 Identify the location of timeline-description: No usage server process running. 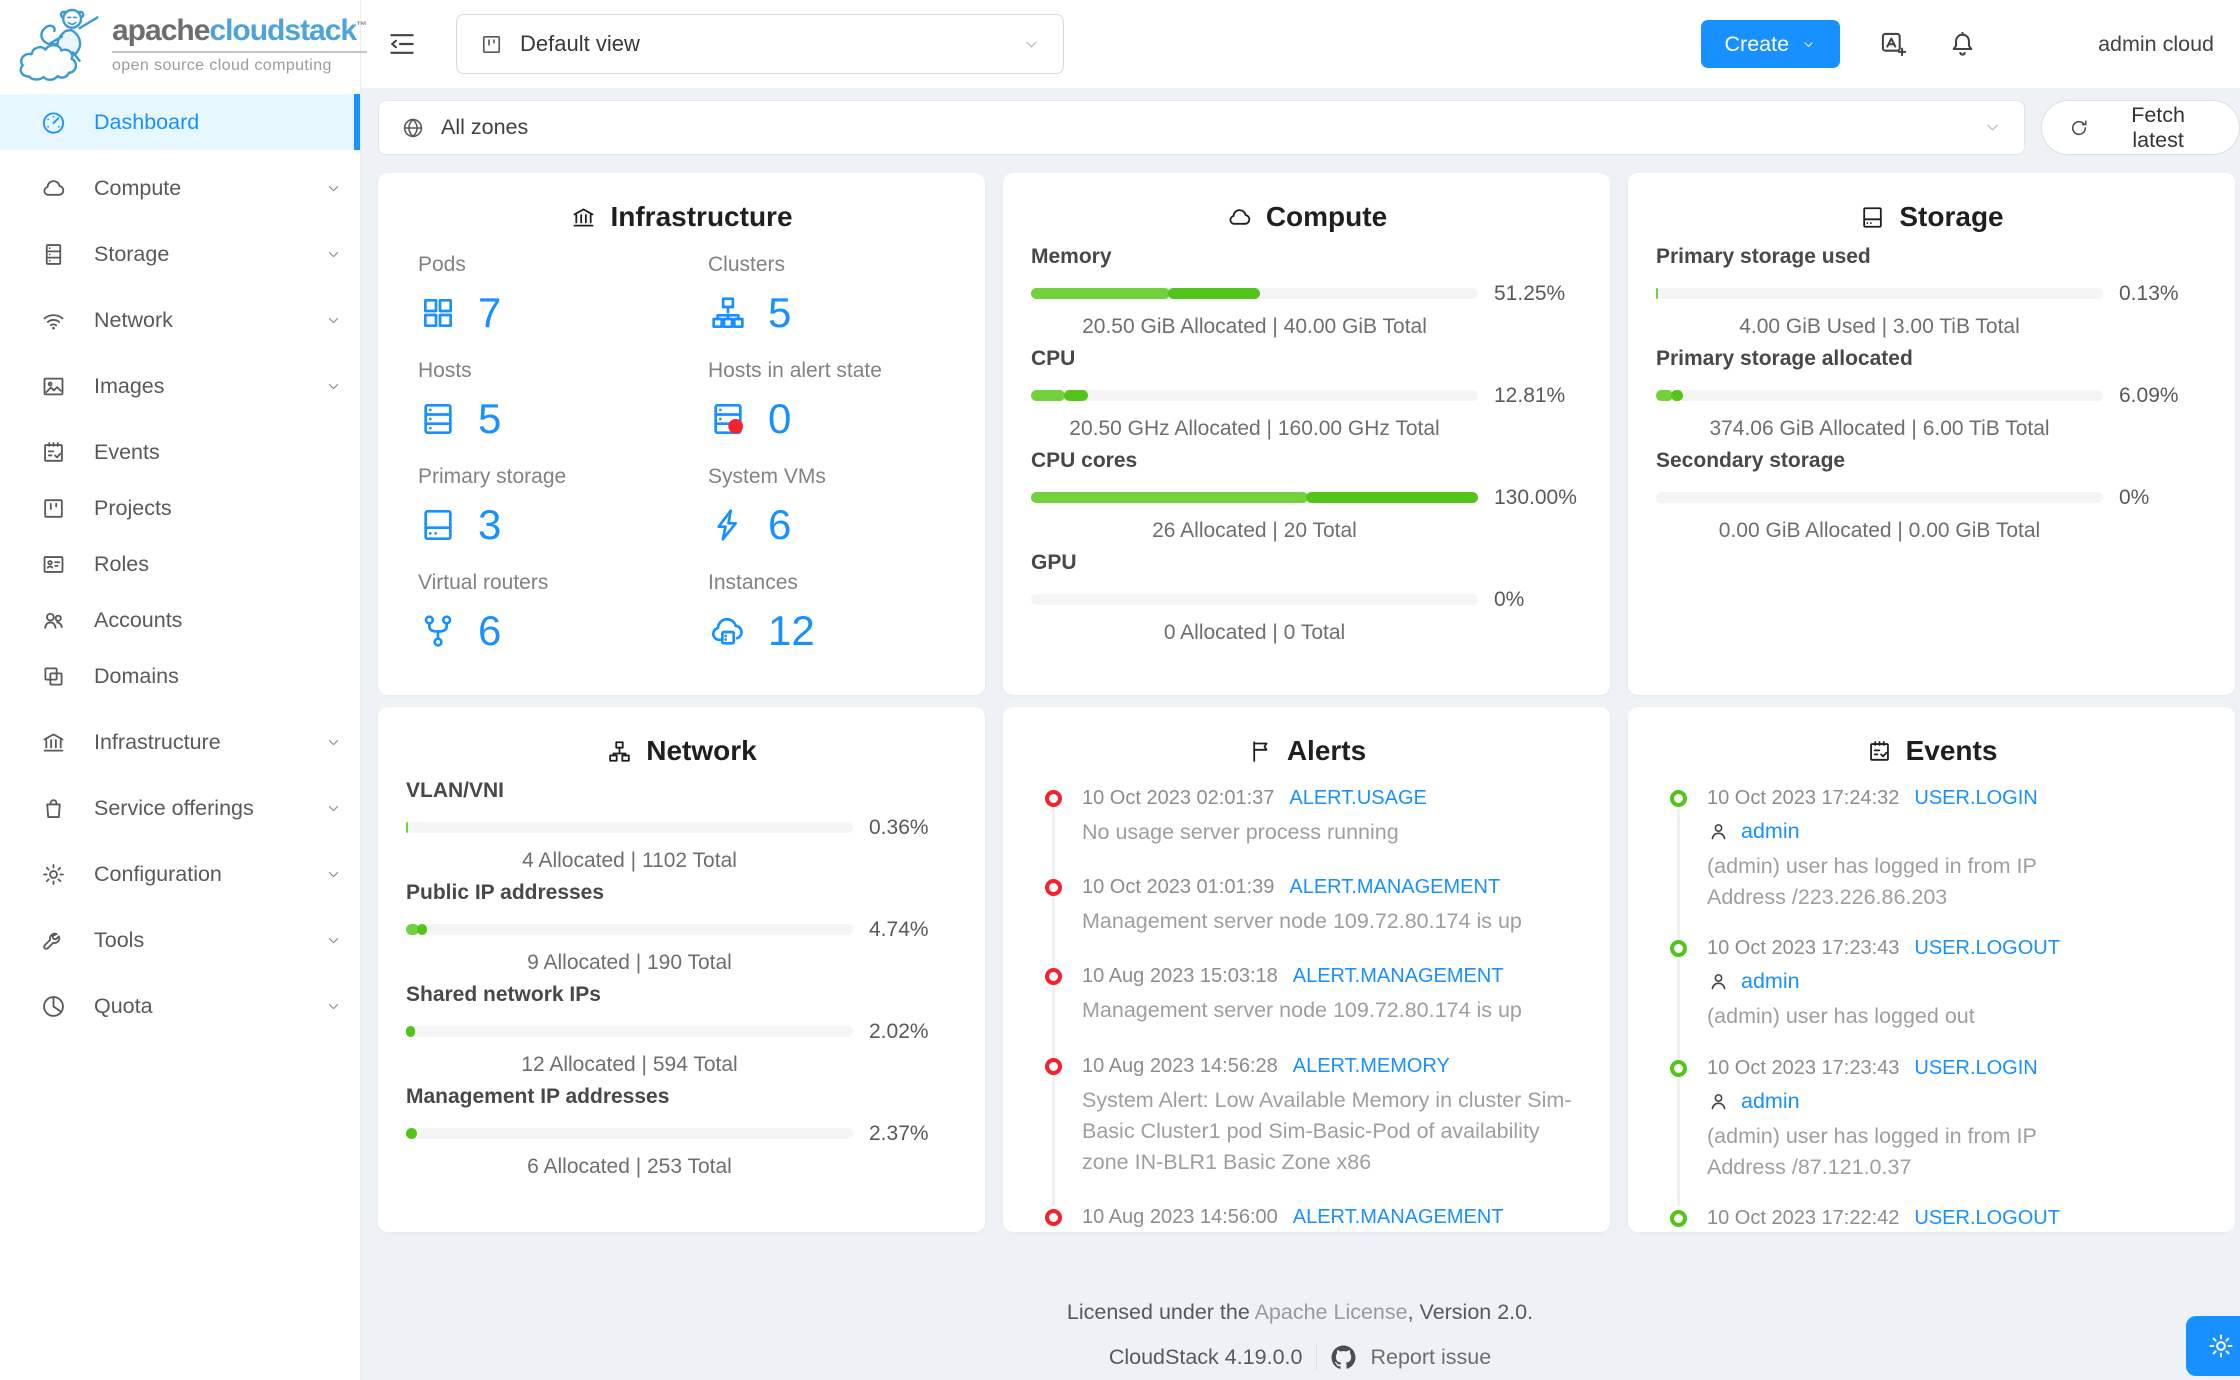
(1240, 832).